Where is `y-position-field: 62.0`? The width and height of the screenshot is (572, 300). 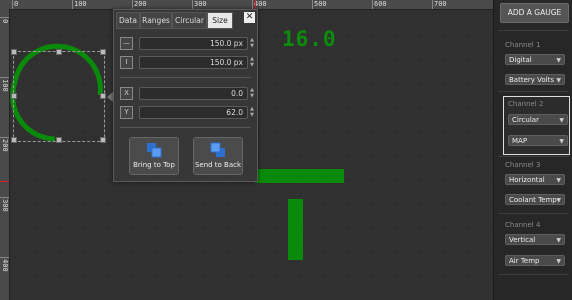 y-position-field: 62.0 is located at coordinates (193, 112).